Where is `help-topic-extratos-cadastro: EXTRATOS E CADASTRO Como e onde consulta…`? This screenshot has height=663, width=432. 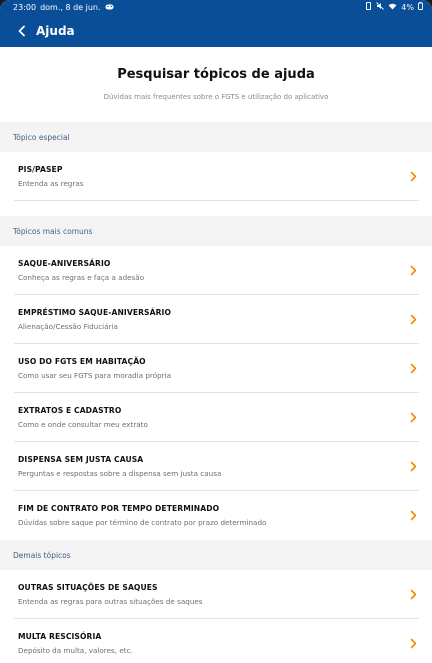 help-topic-extratos-cadastro: EXTRATOS E CADASTRO Como e onde consulta… is located at coordinates (216, 417).